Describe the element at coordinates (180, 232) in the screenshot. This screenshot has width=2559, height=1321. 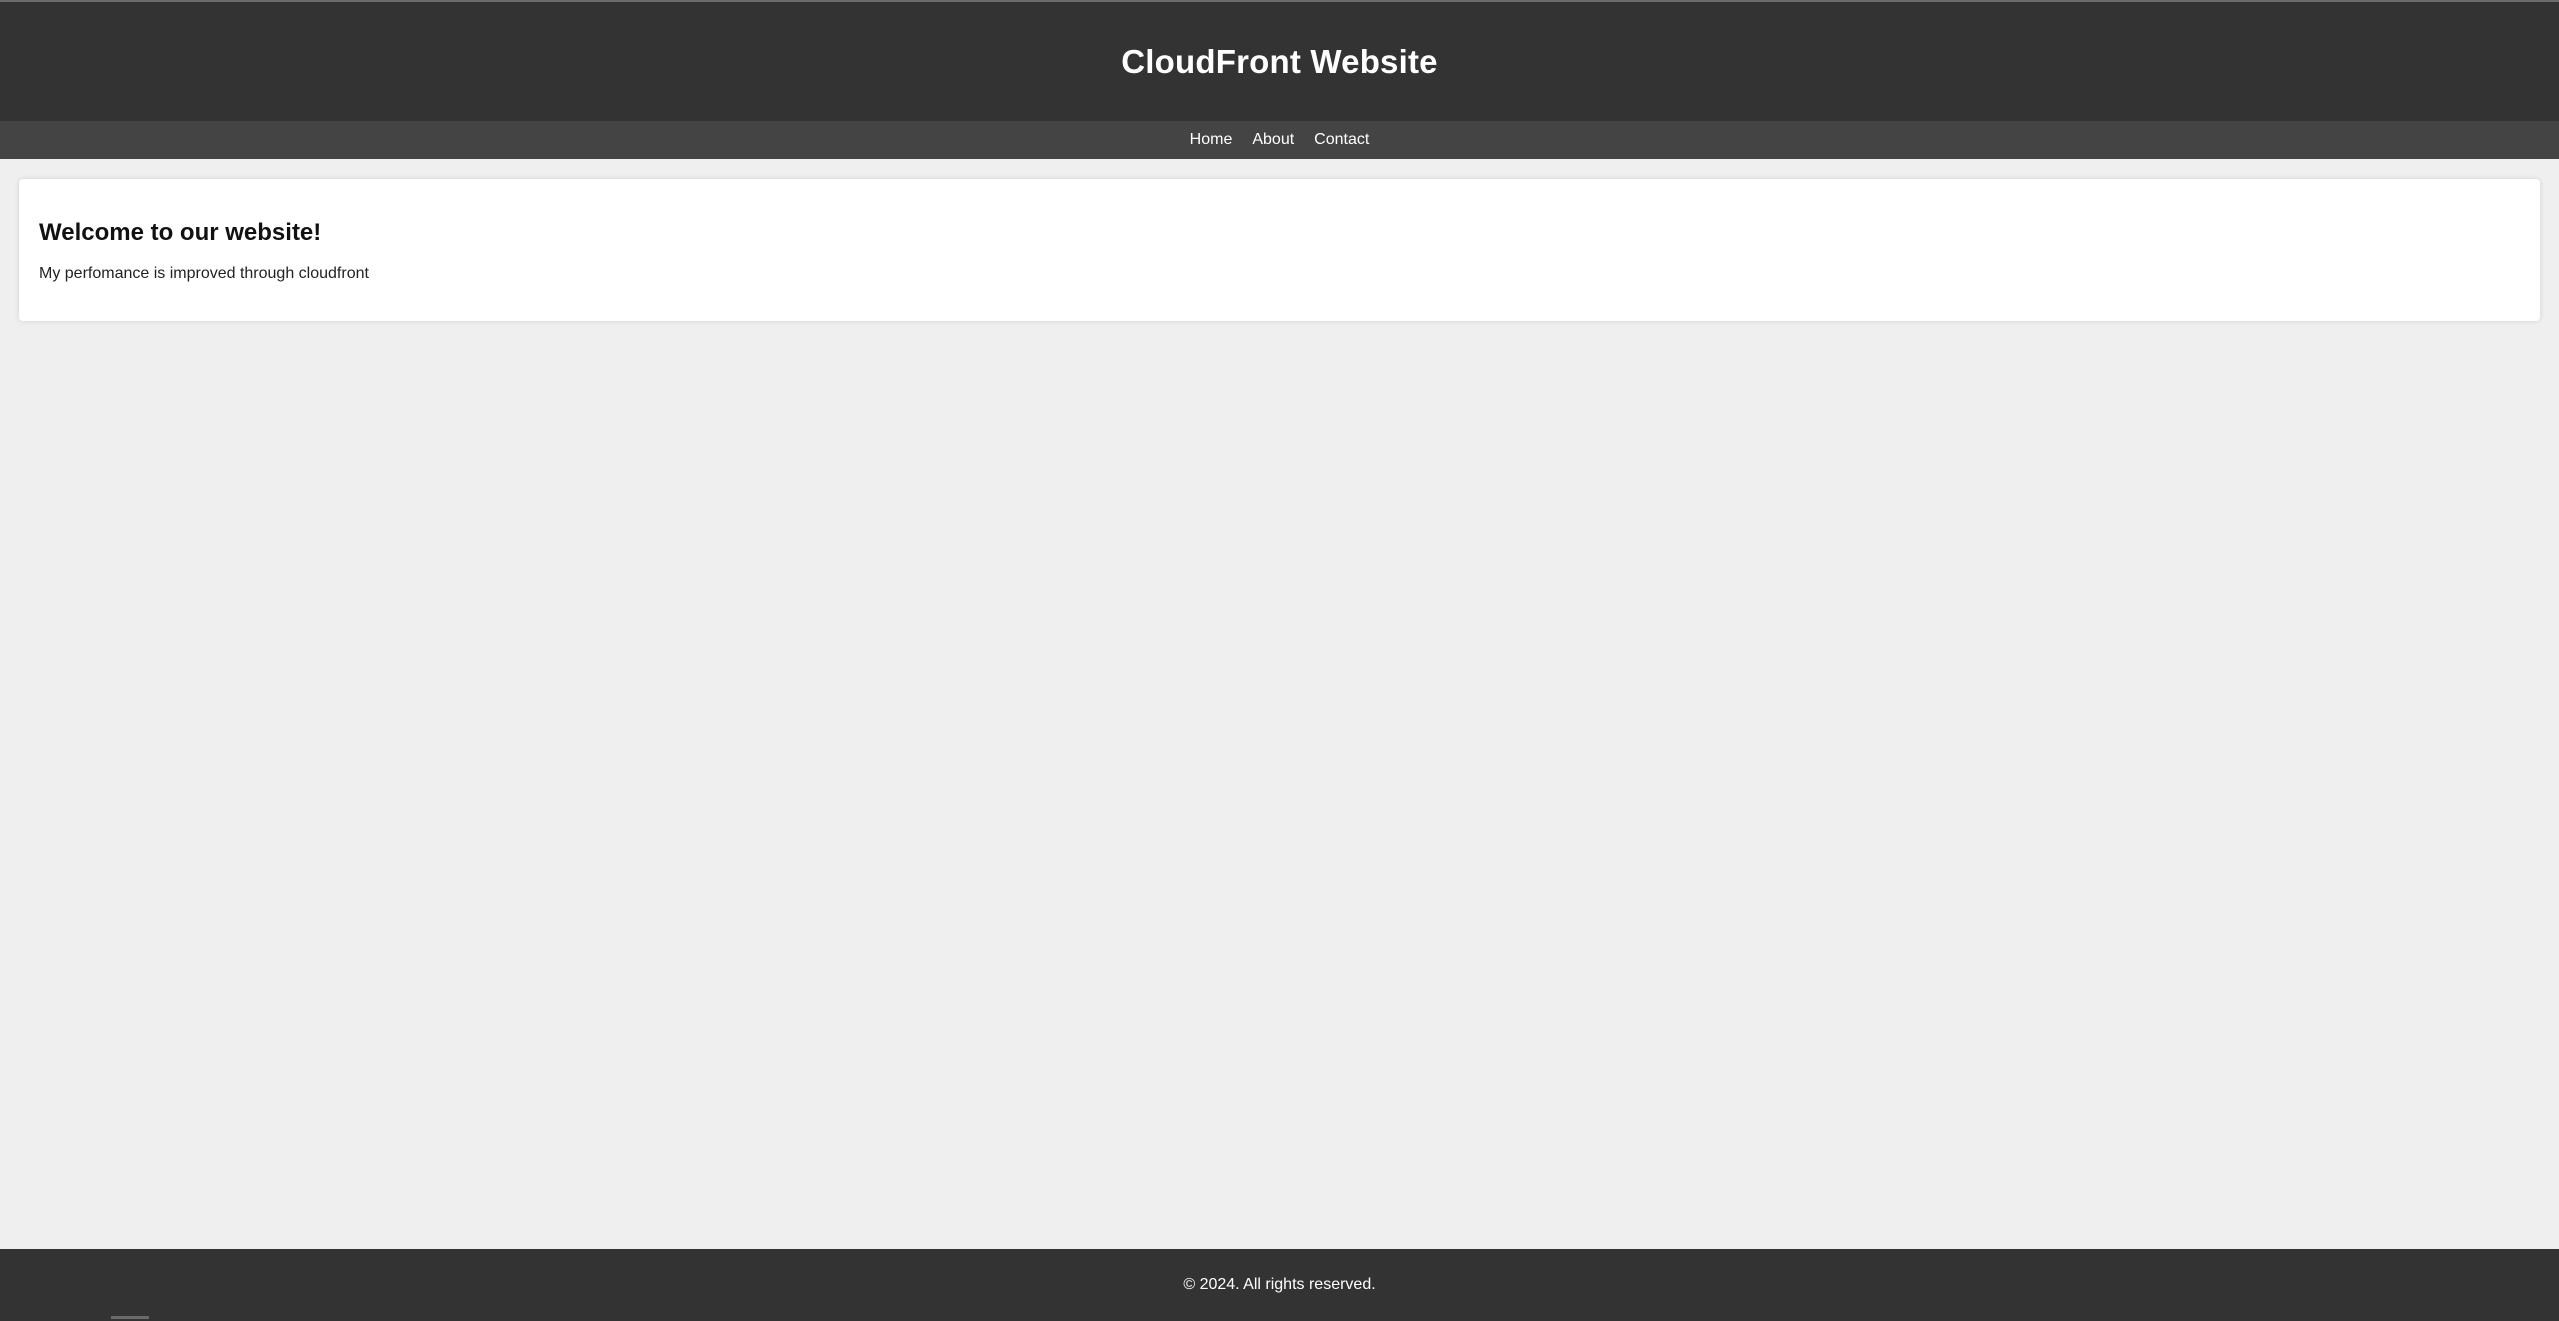
I see `welcome-heading: Welcome to our website!` at that location.